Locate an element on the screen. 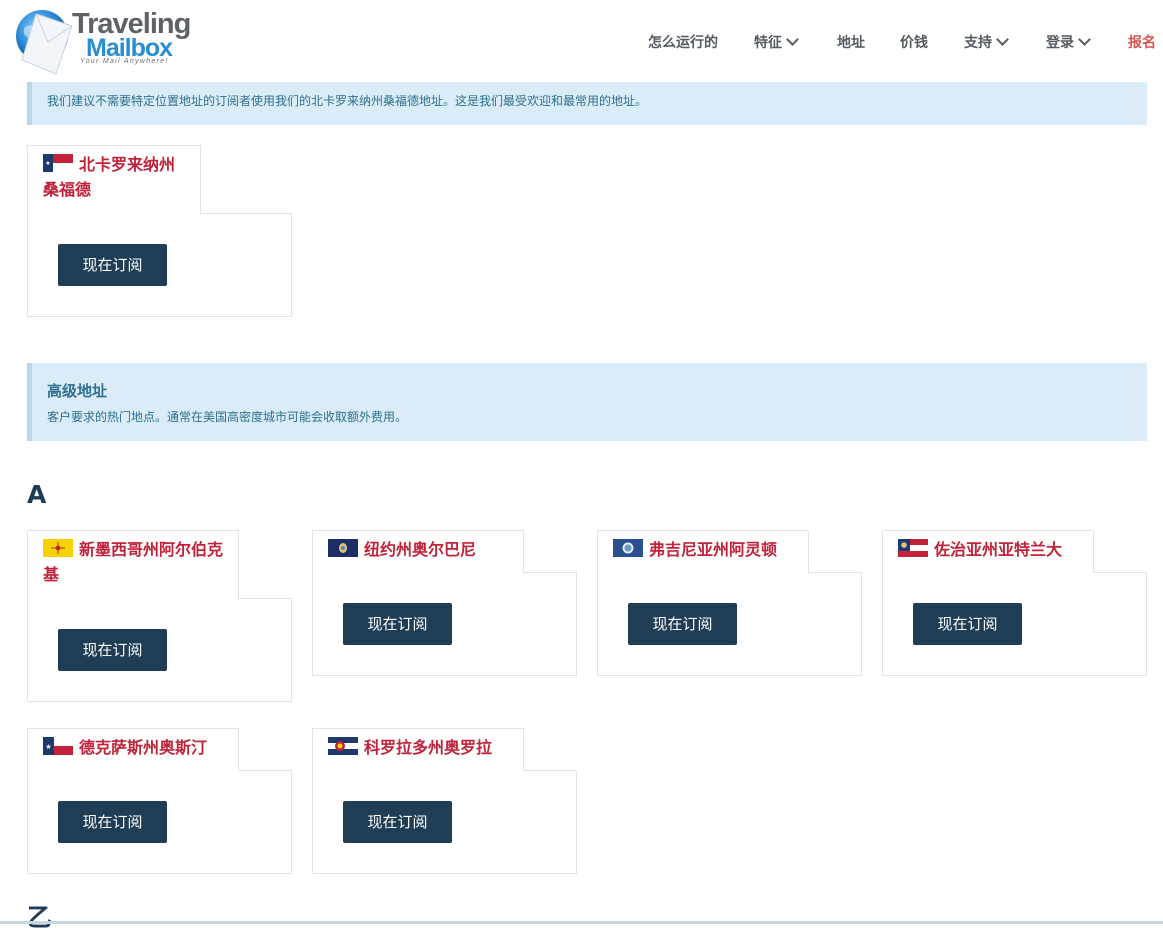 This screenshot has width=1163, height=934. north-carolina-flag-icon: ★ is located at coordinates (58, 163).